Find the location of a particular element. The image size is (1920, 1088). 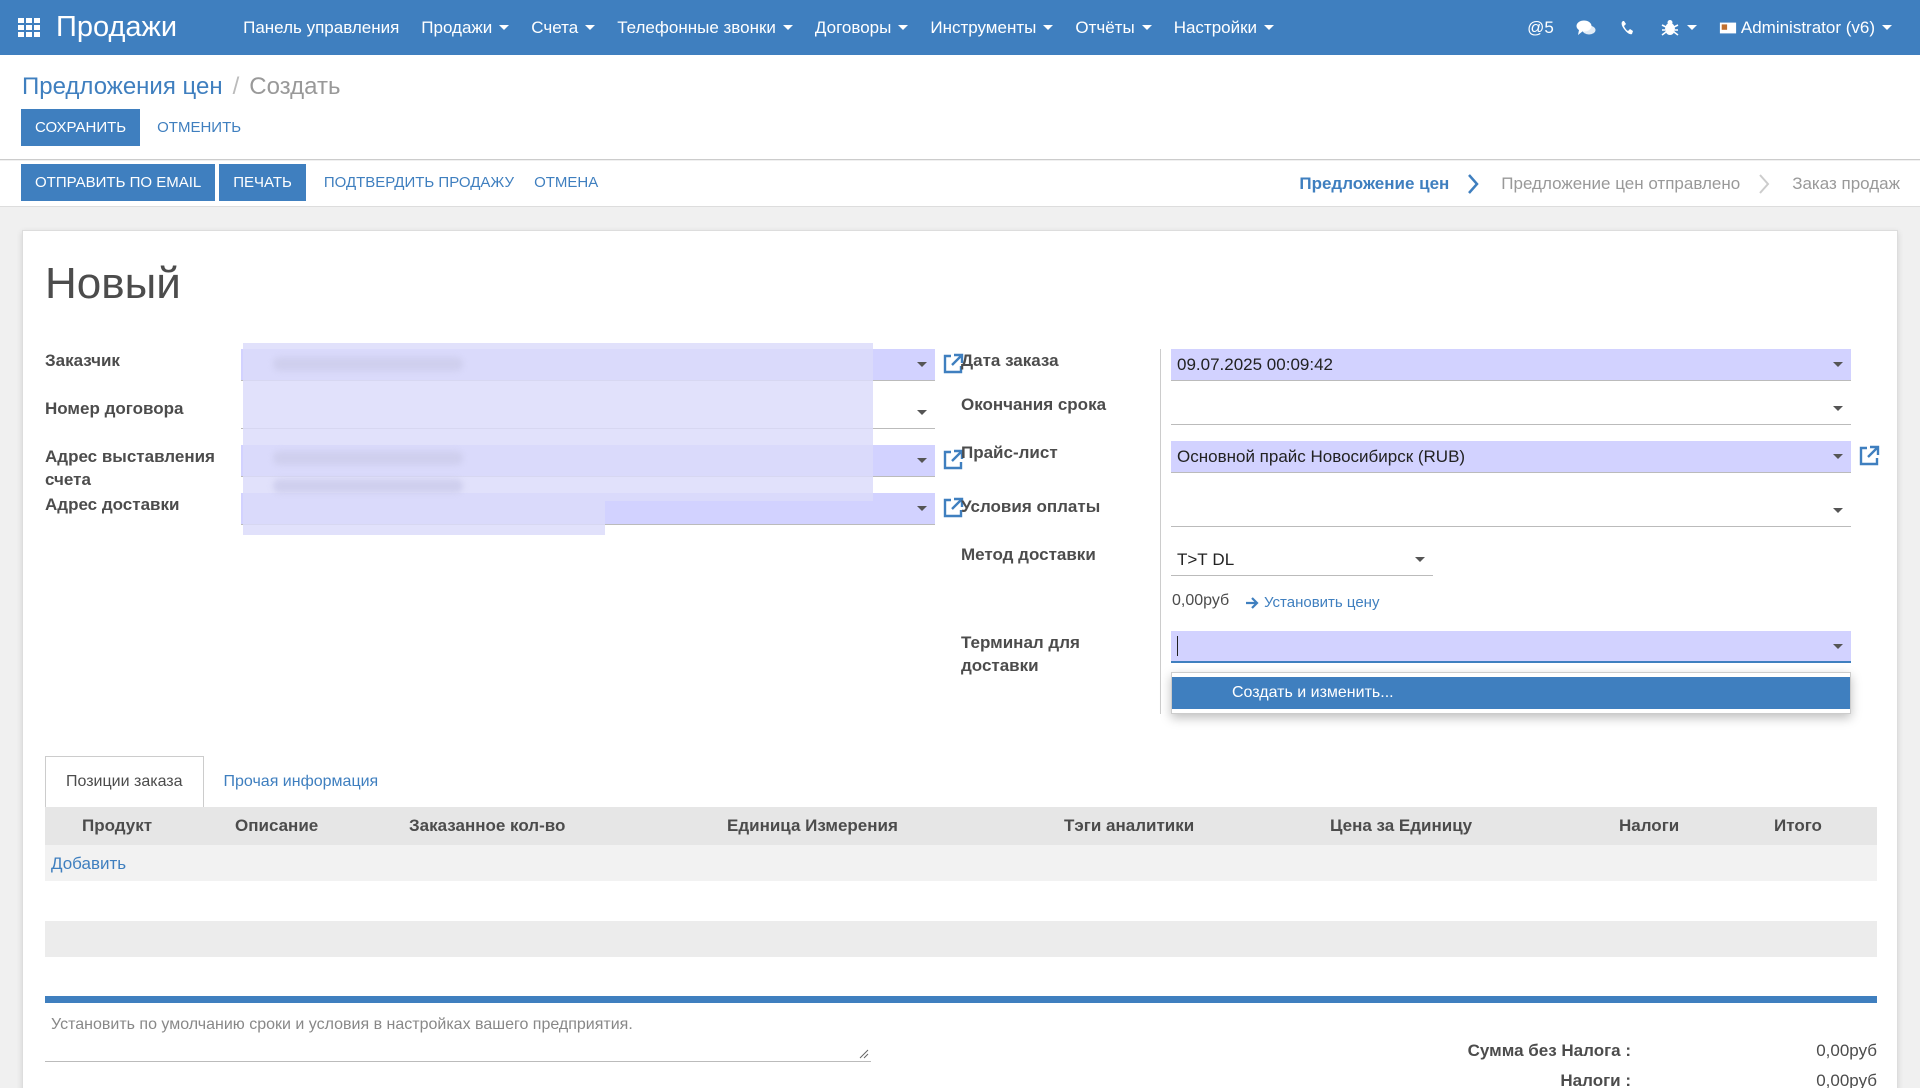

app-brand: Продажи is located at coordinates (117, 27).